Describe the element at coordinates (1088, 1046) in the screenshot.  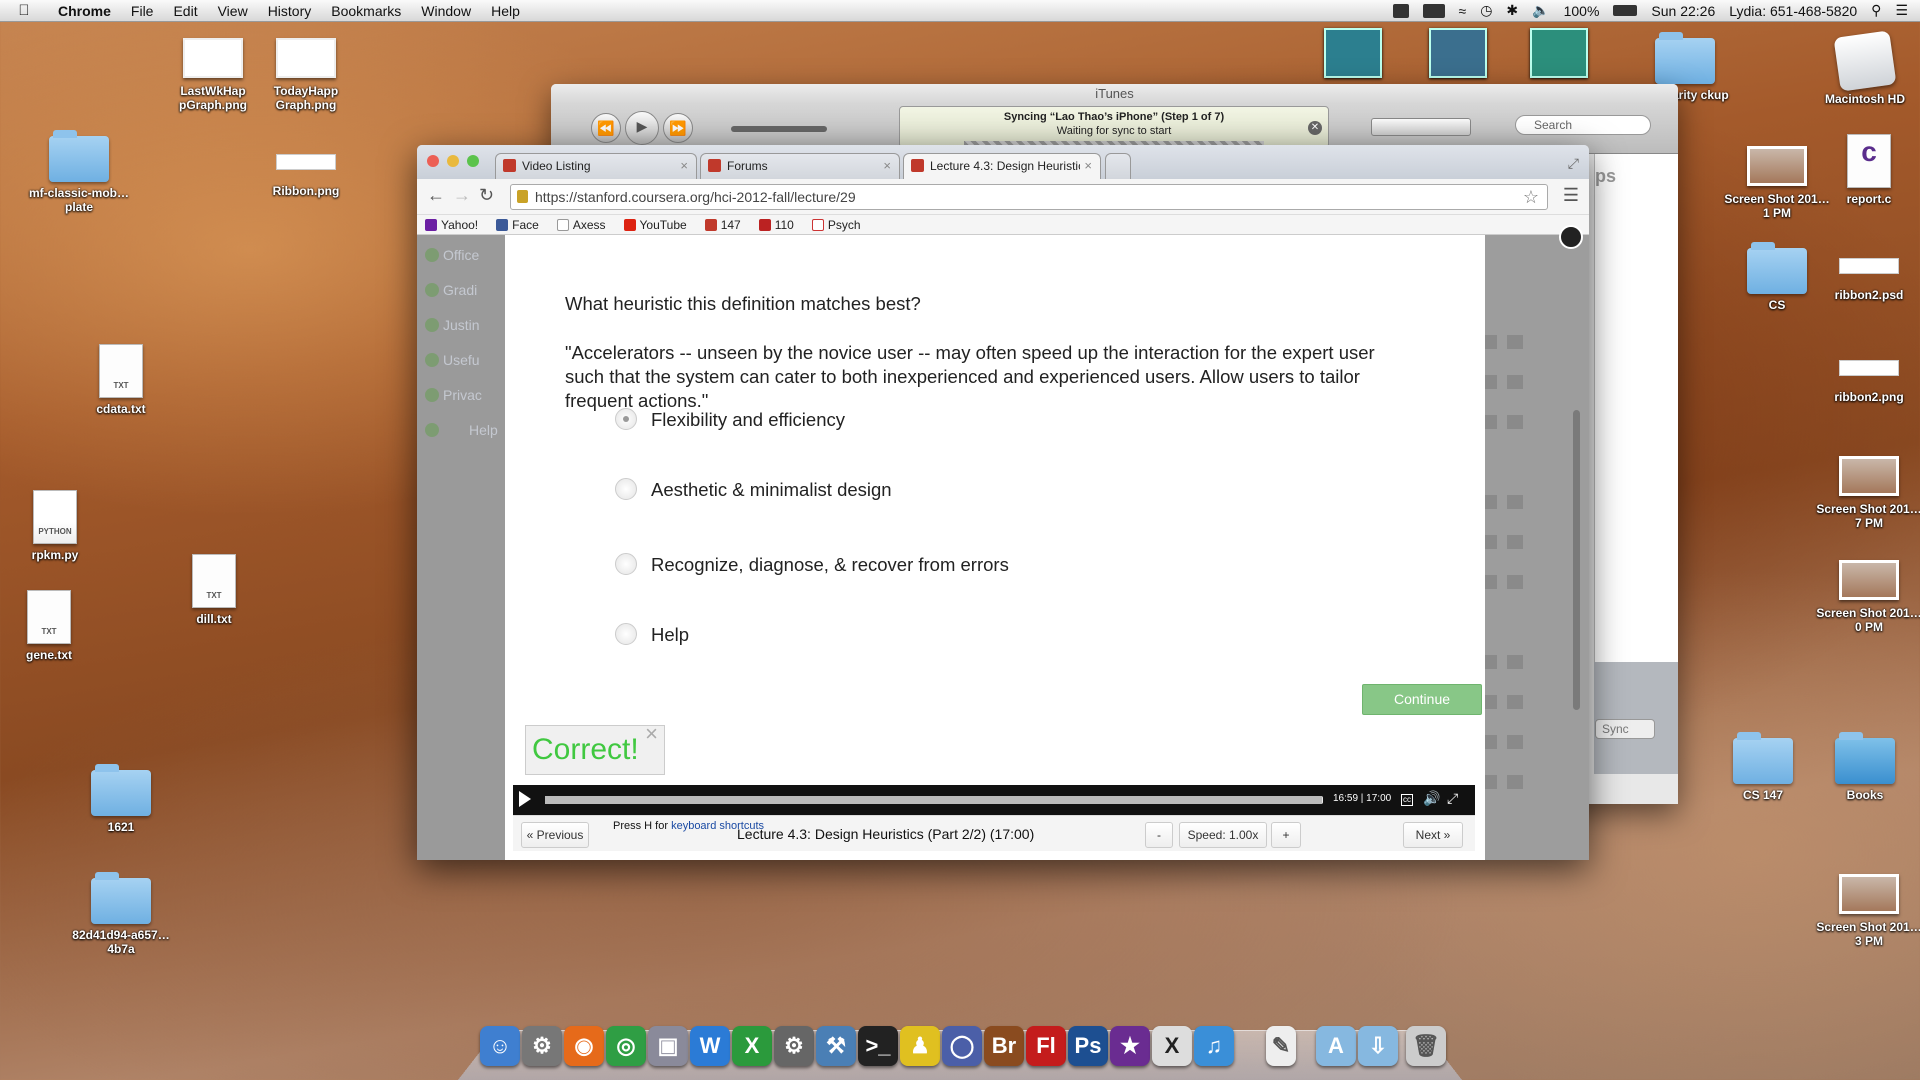
I see `photoshop-icon: Ps` at that location.